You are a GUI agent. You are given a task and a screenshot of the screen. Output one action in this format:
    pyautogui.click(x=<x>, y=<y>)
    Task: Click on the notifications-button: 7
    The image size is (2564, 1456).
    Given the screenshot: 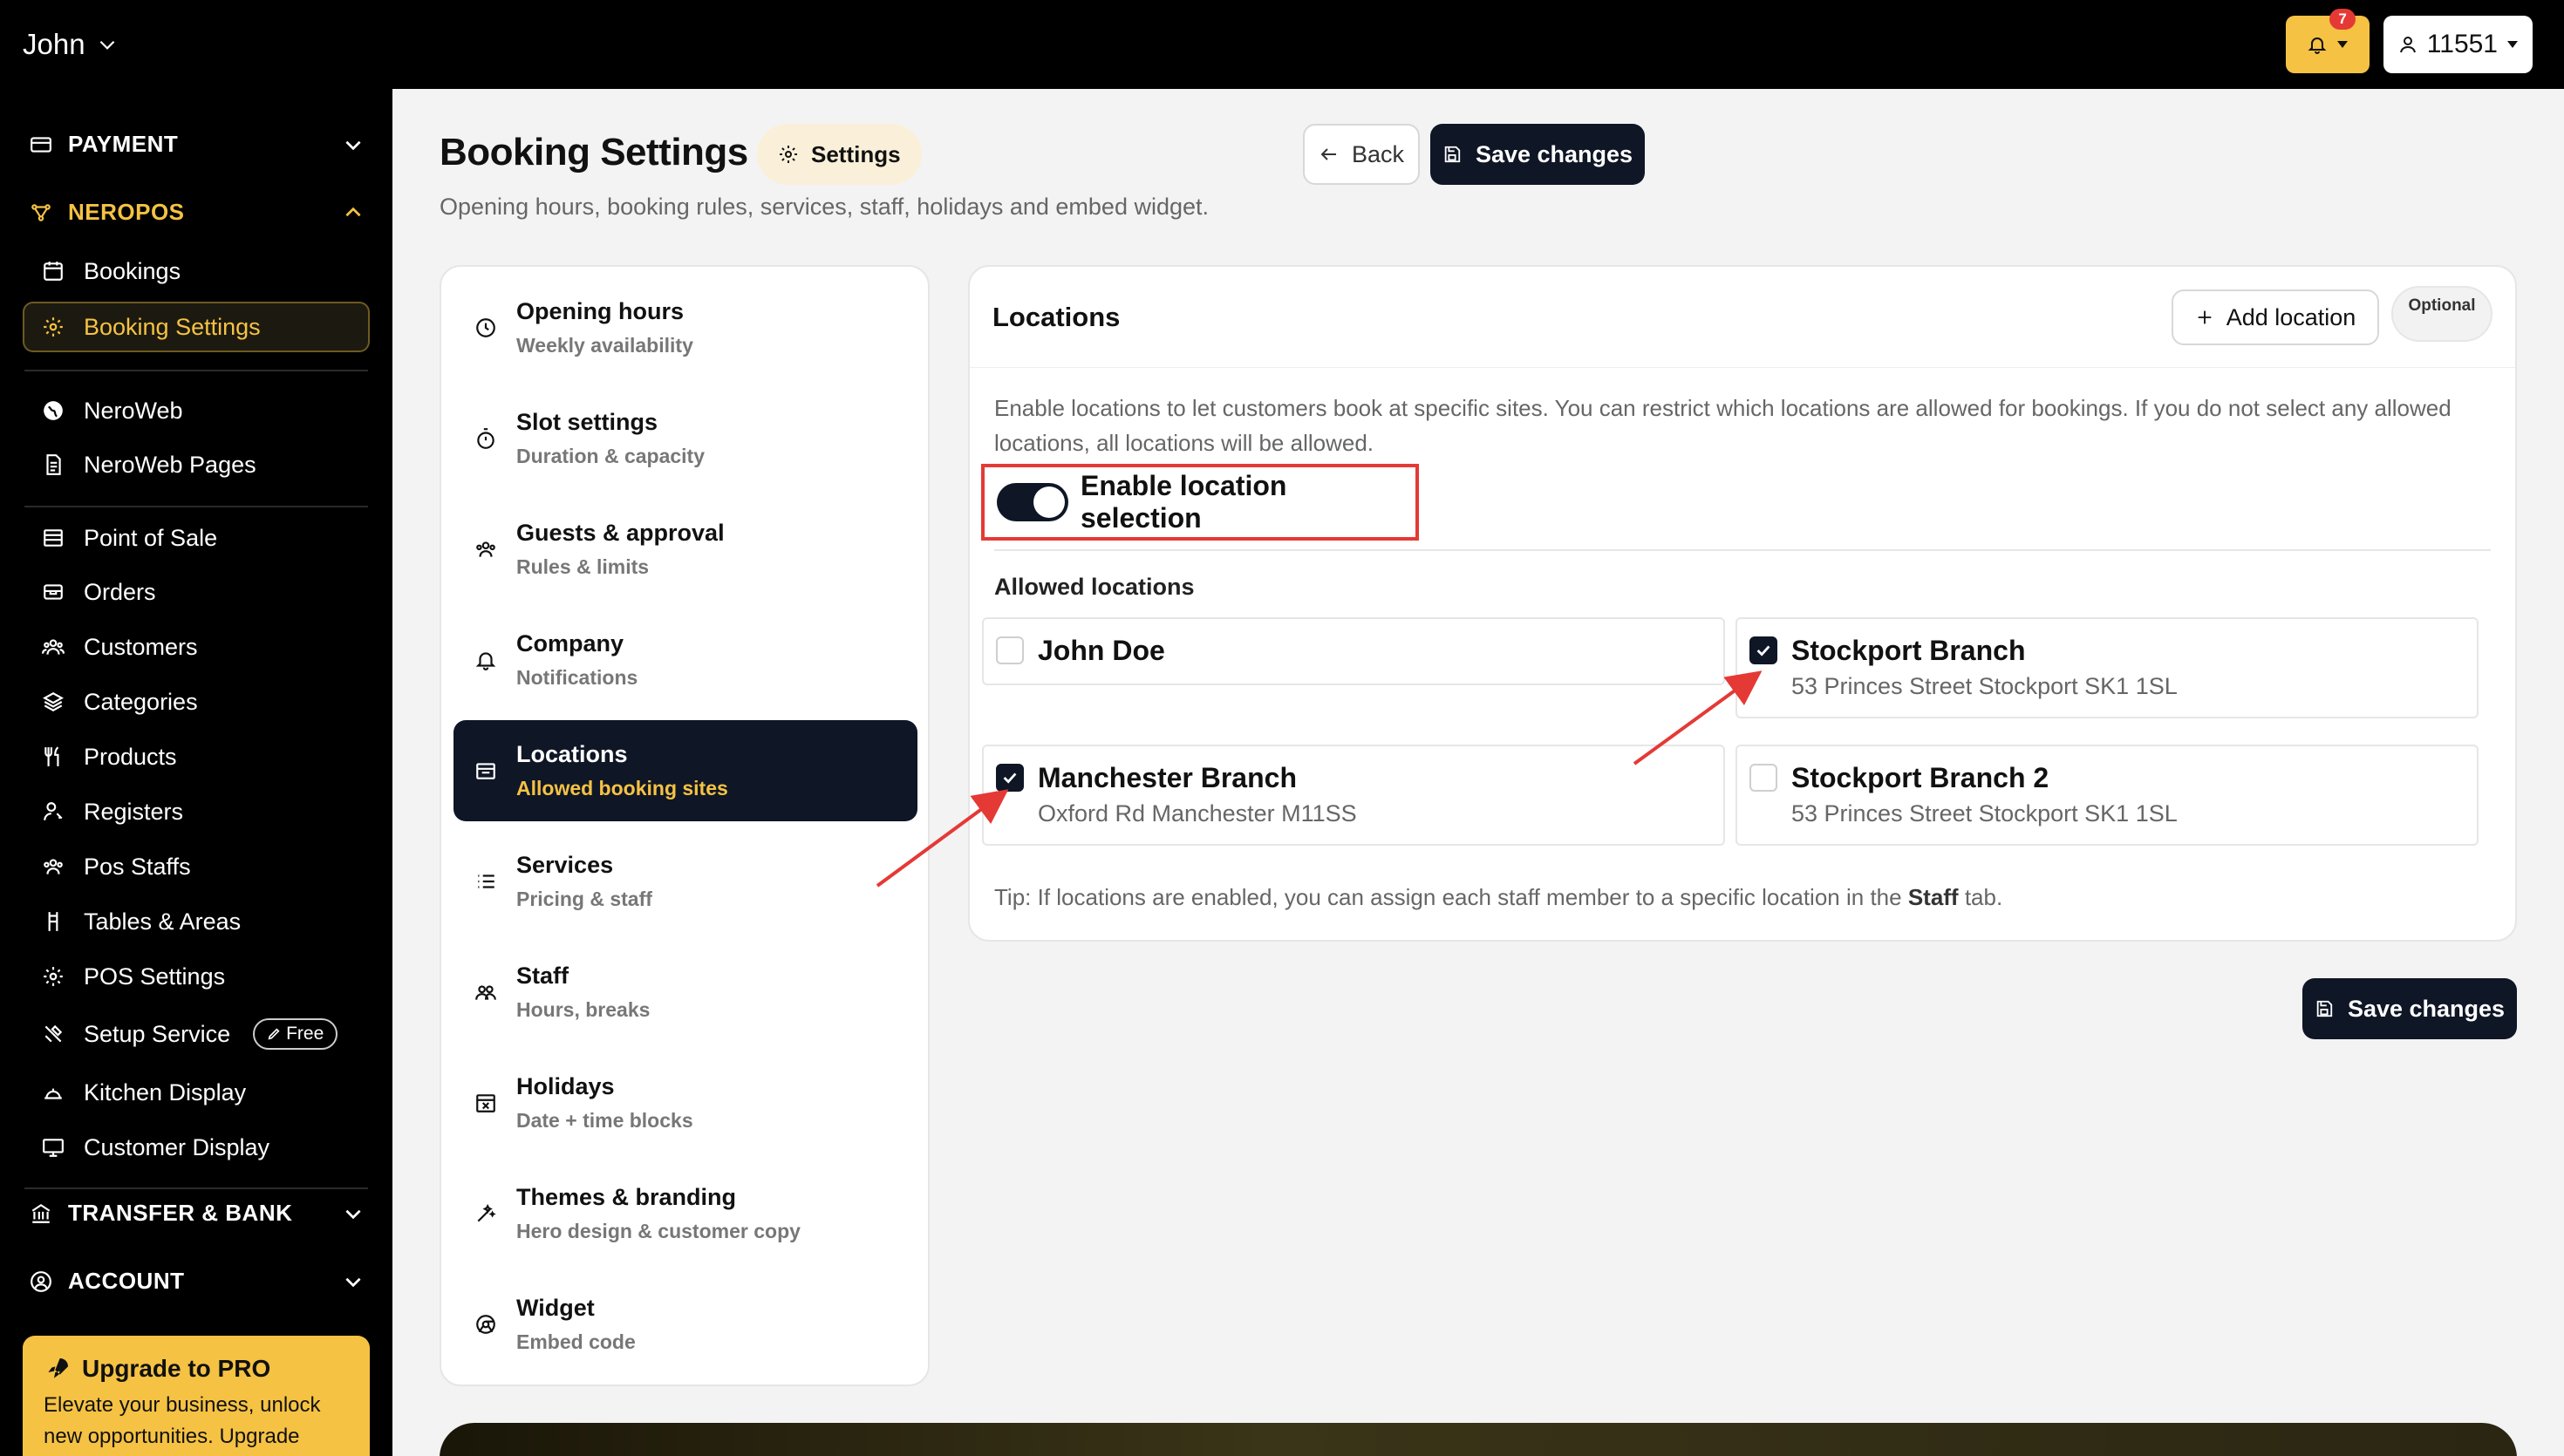 What is the action you would take?
    pyautogui.click(x=2327, y=41)
    